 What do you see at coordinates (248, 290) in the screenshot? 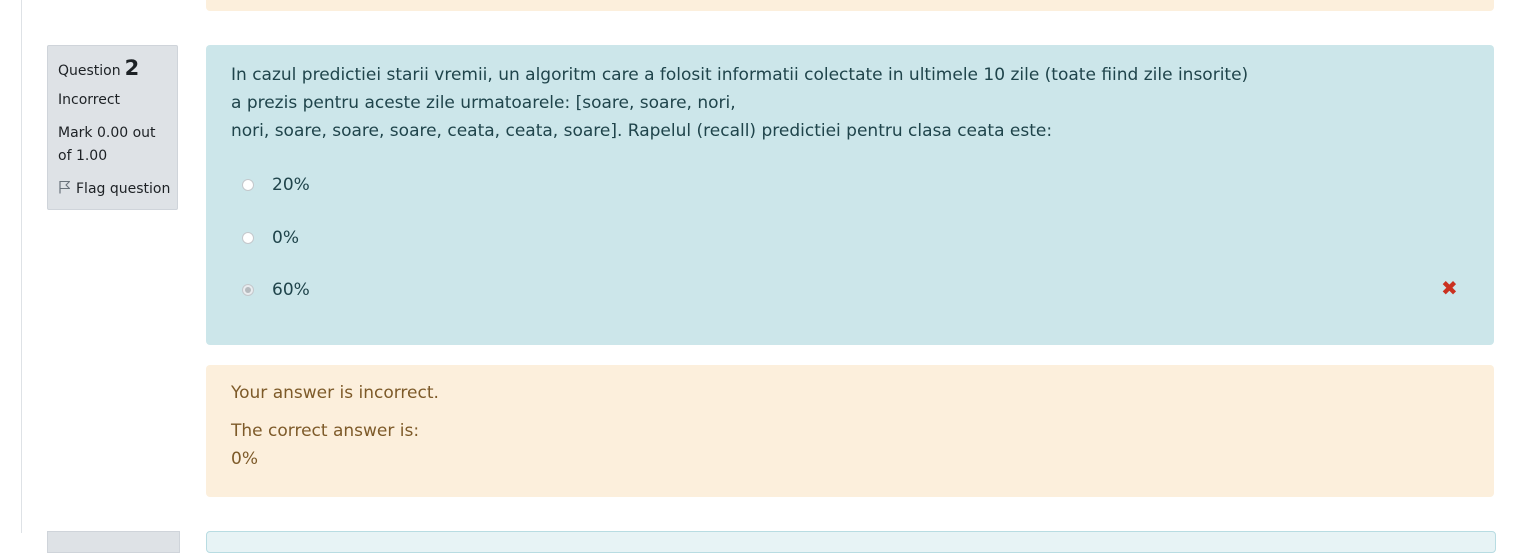
I see `answer-radio-selected` at bounding box center [248, 290].